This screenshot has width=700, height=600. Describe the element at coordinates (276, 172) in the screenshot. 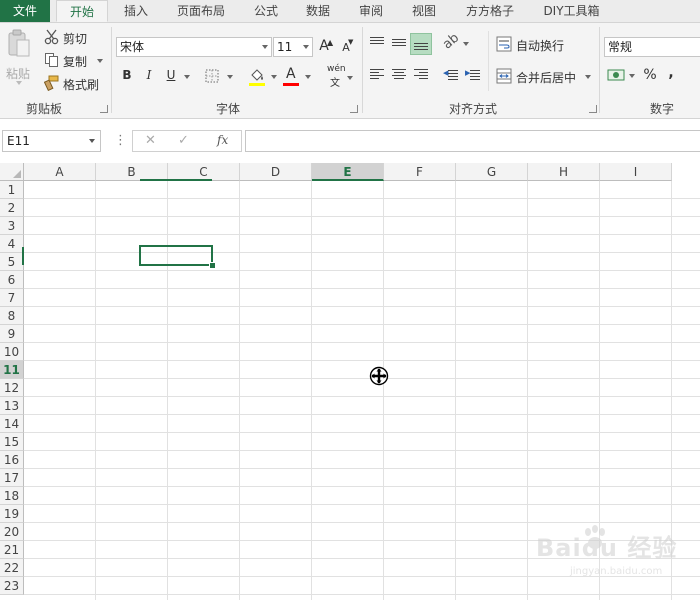

I see `column-header: D` at that location.